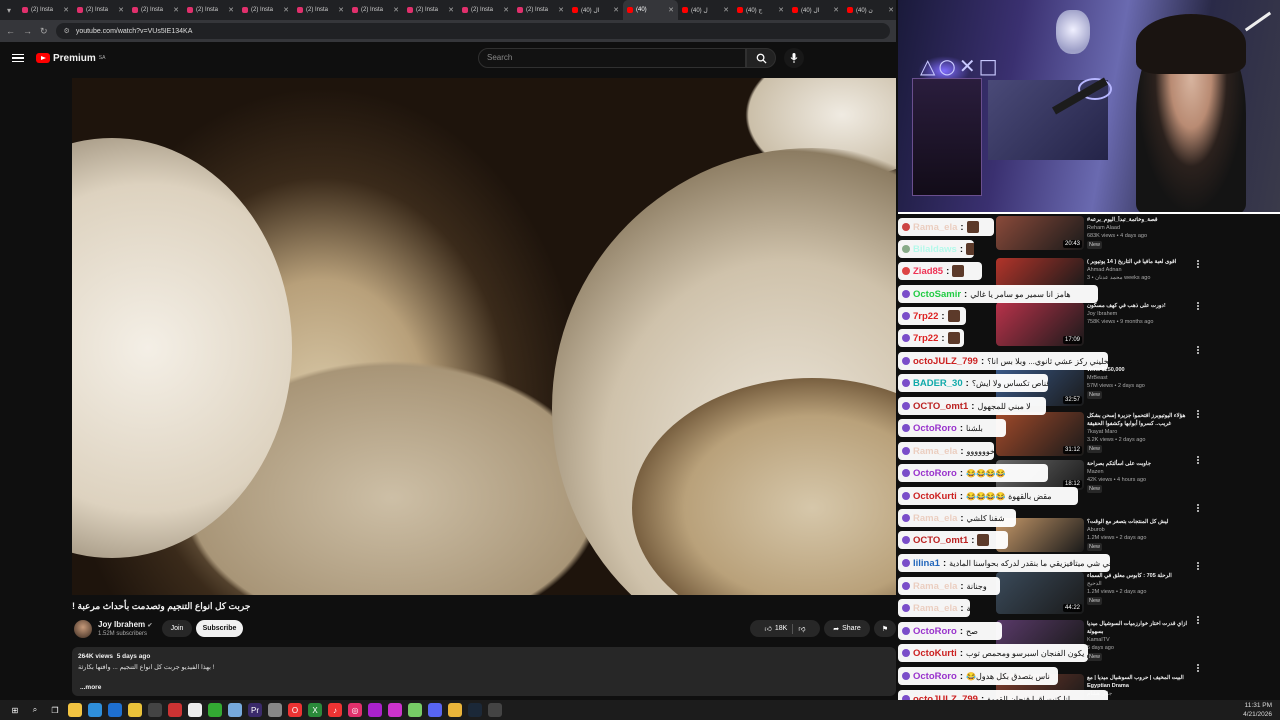 This screenshot has width=1280, height=720. Describe the element at coordinates (1257, 710) in the screenshot. I see `system-clock: 11:31 PM 4/21/2026` at that location.